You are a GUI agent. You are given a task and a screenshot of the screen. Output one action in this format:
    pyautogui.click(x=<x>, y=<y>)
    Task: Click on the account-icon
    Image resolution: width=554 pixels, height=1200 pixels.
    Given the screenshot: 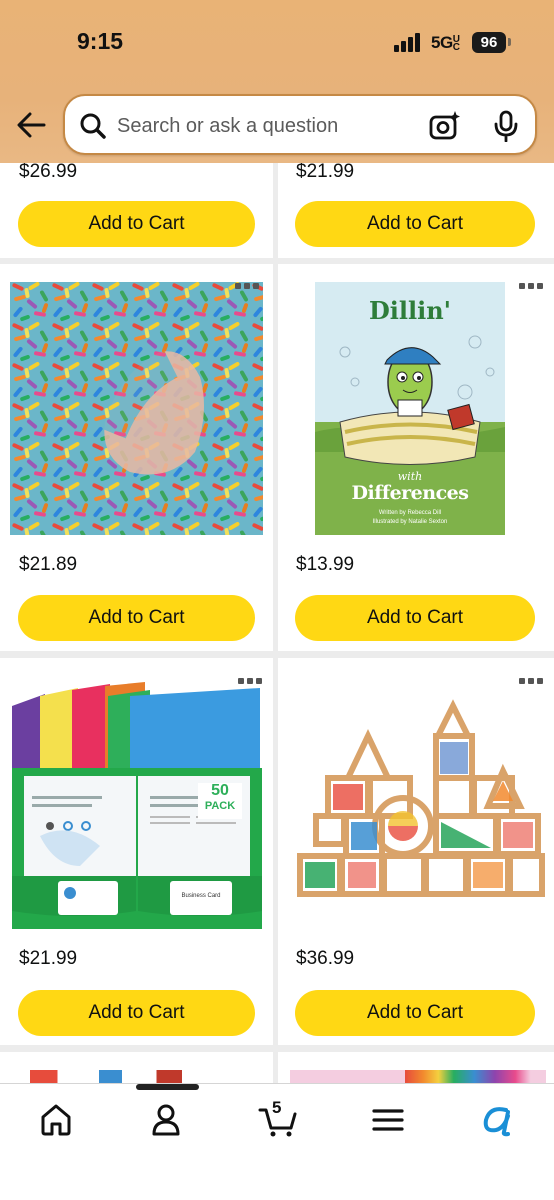 What is the action you would take?
    pyautogui.click(x=166, y=1120)
    